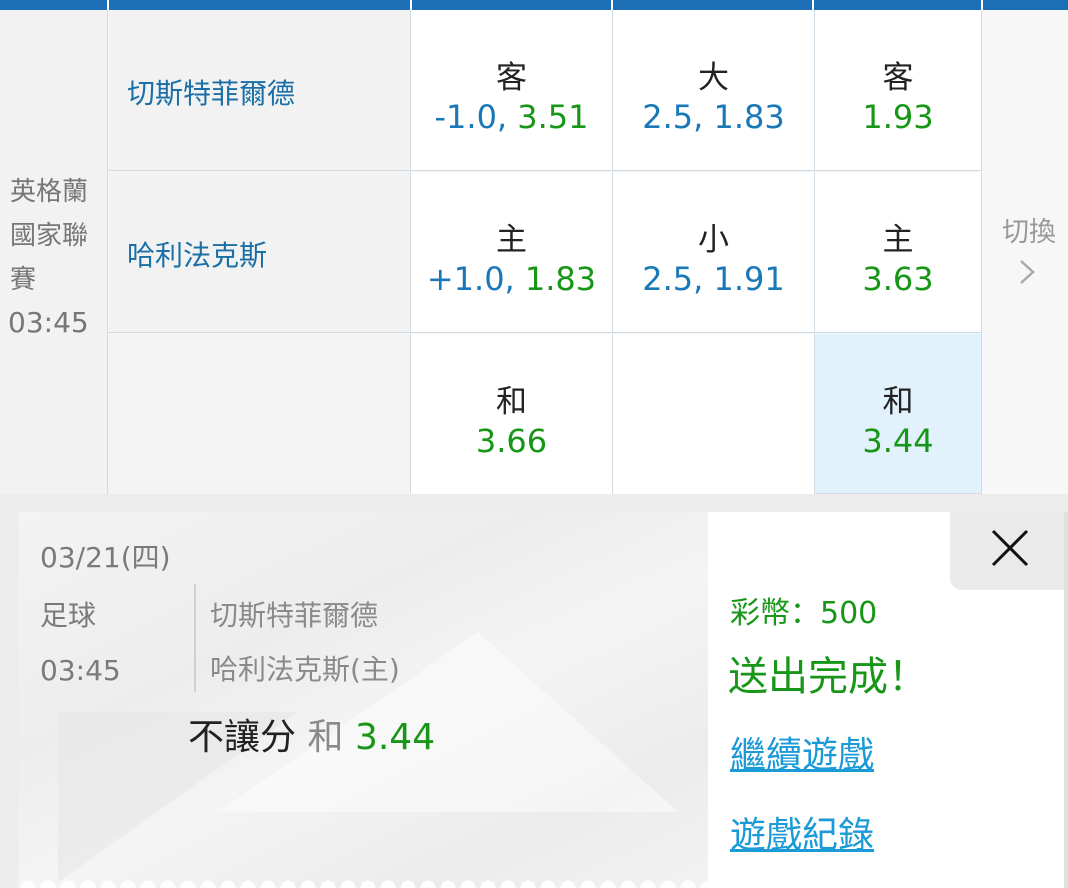 Image resolution: width=1068 pixels, height=888 pixels. What do you see at coordinates (898, 279) in the screenshot?
I see `odds-price: 3.63` at bounding box center [898, 279].